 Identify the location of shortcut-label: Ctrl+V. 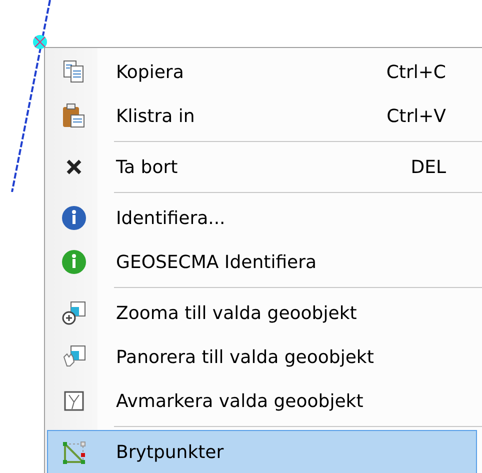
(416, 116).